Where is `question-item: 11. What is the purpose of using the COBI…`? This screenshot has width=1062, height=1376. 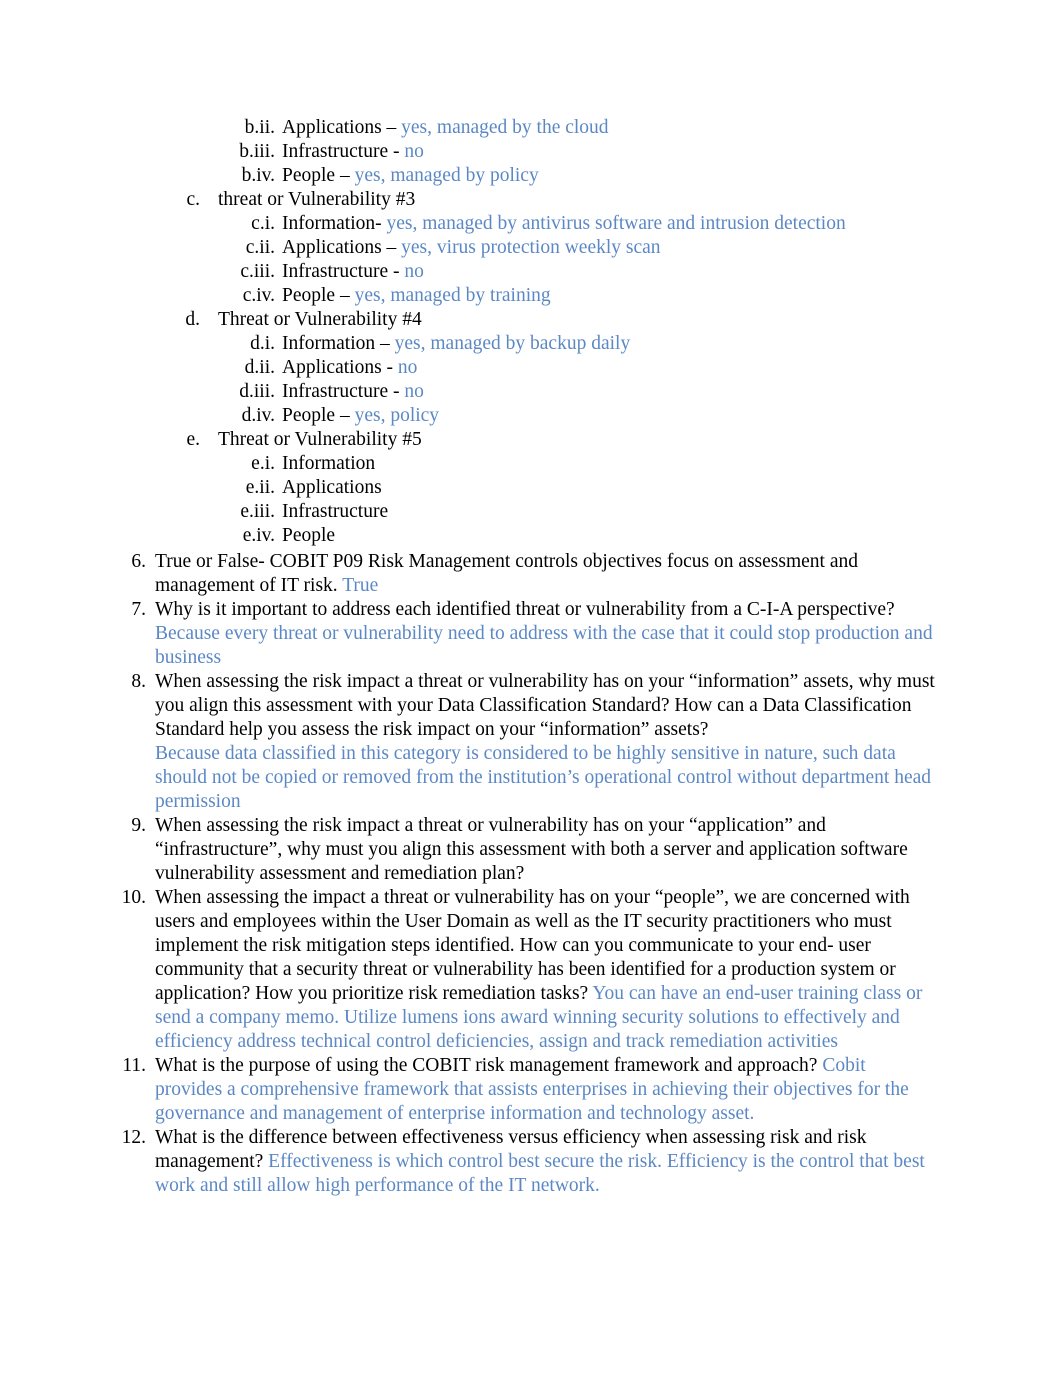
question-item: 11. What is the purpose of using the COBI… is located at coordinates (531, 1090).